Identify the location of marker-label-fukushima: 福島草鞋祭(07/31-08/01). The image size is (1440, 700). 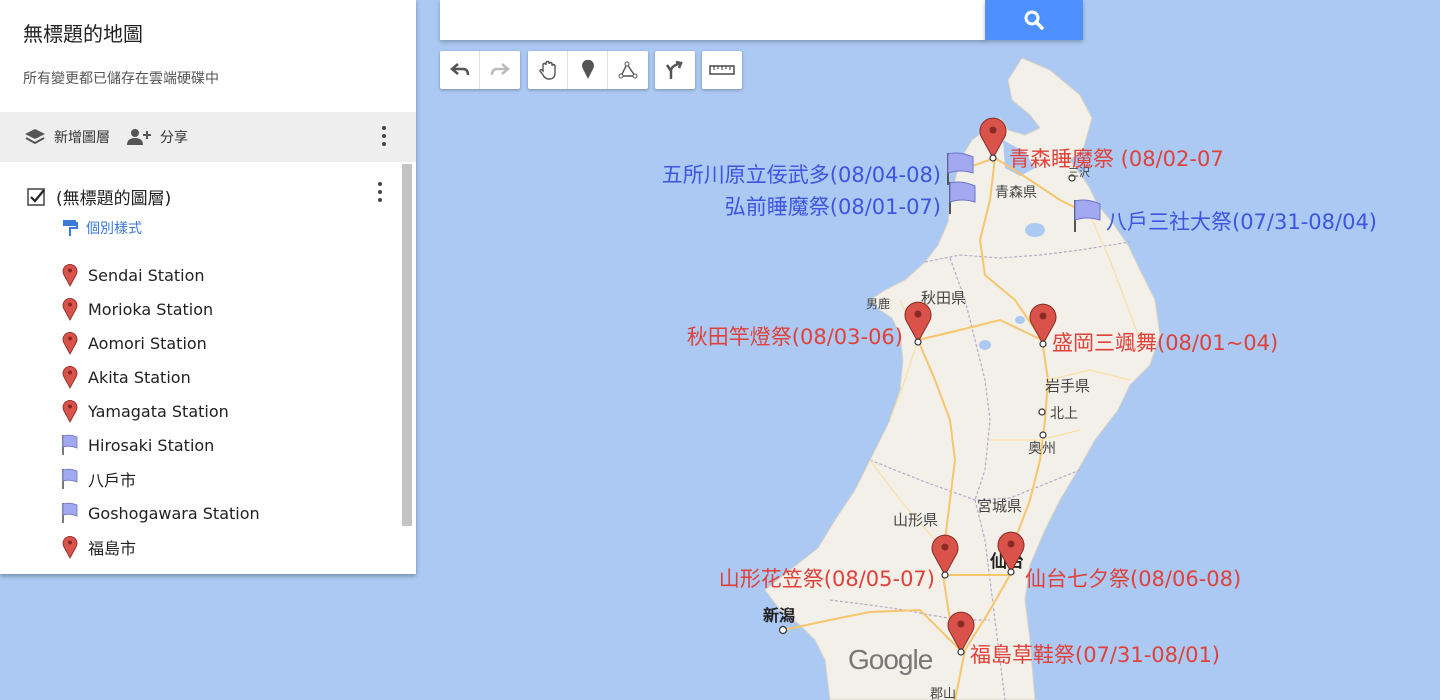
(1095, 655).